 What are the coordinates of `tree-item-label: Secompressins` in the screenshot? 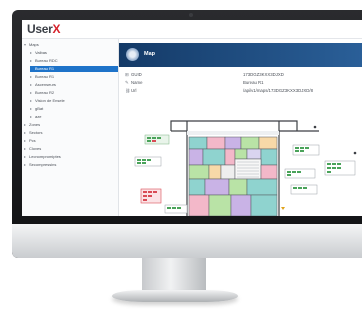 It's located at (43, 164).